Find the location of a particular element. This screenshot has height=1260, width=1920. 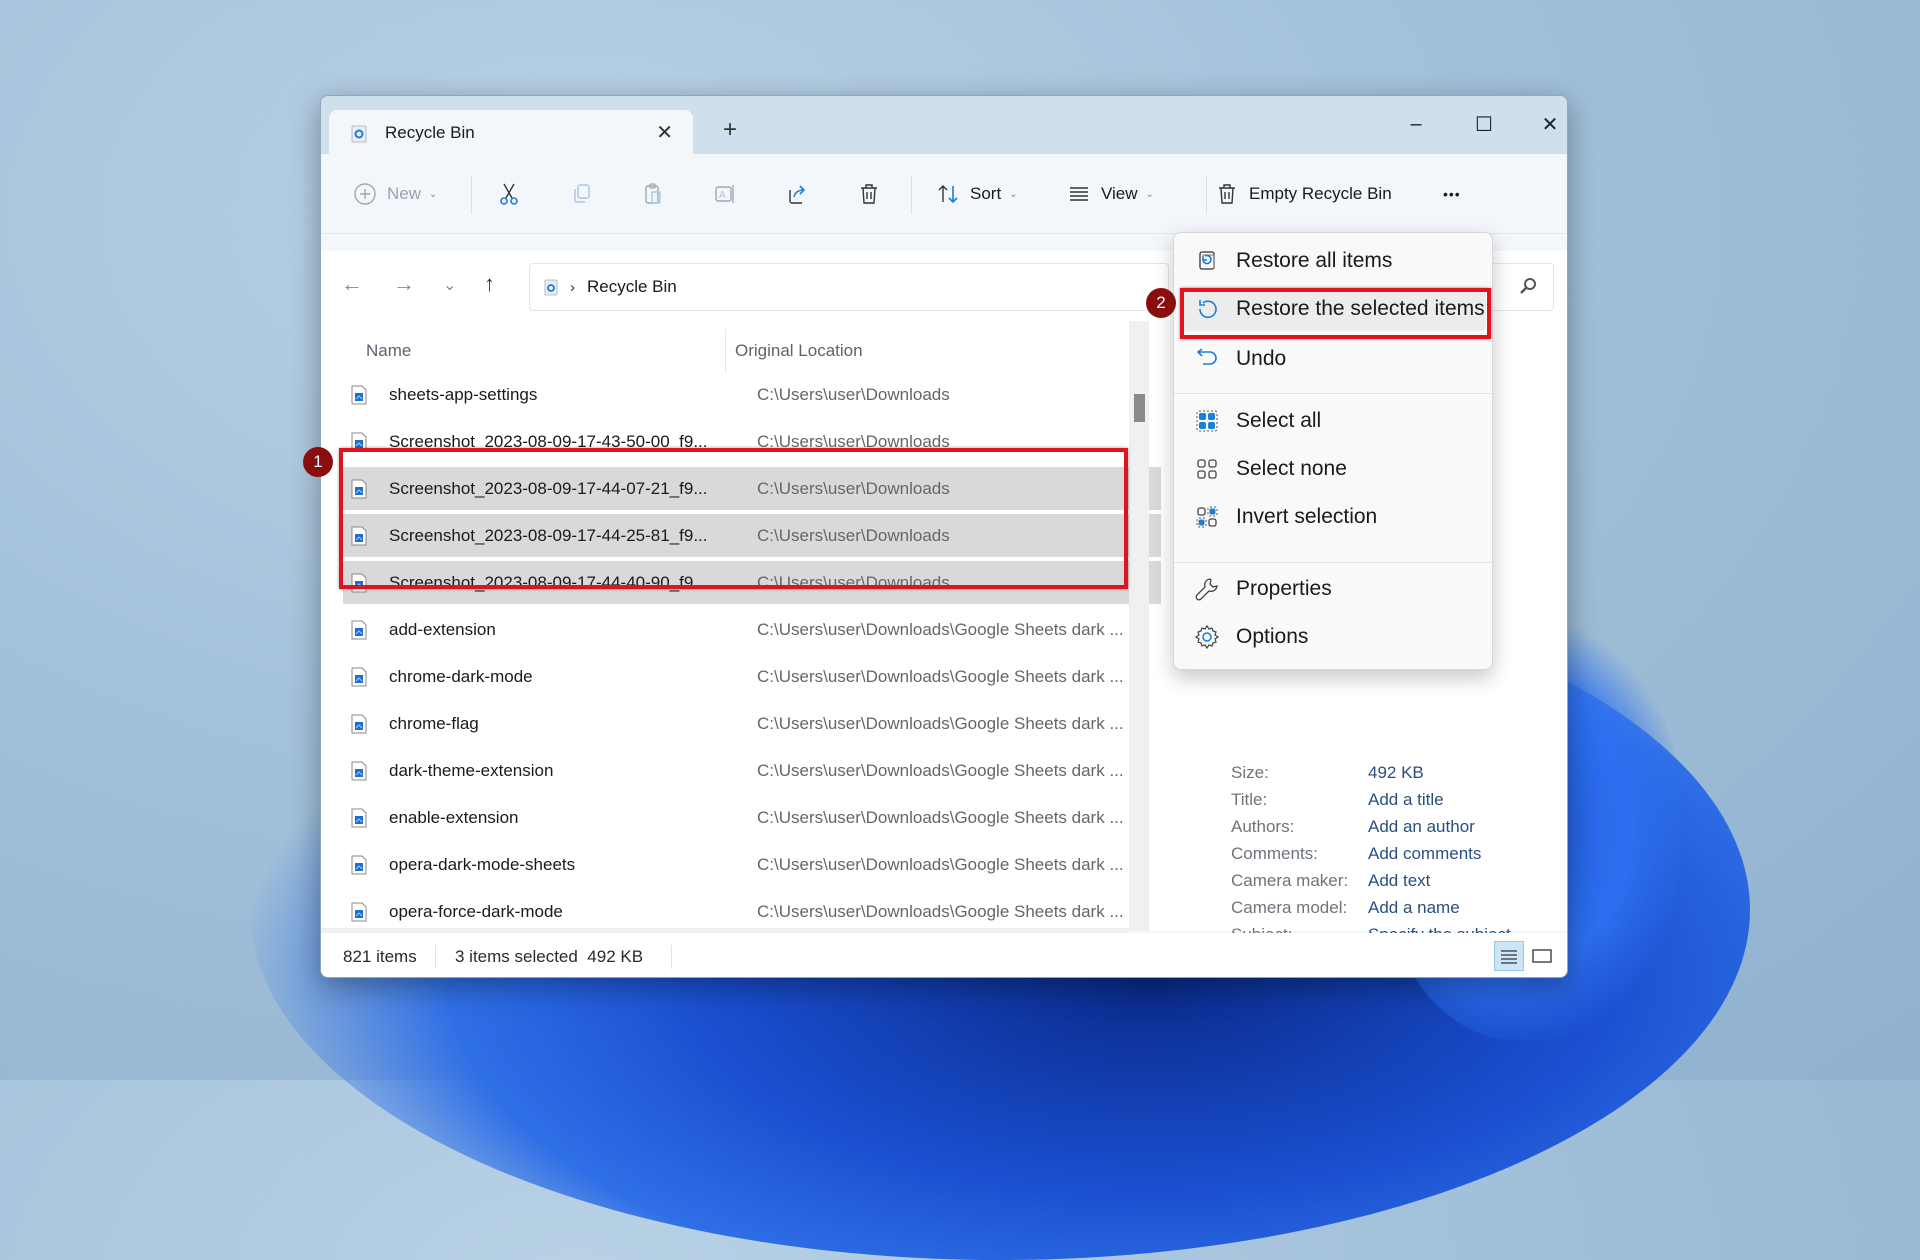

menu-item-options: Options is located at coordinates (1333, 637).